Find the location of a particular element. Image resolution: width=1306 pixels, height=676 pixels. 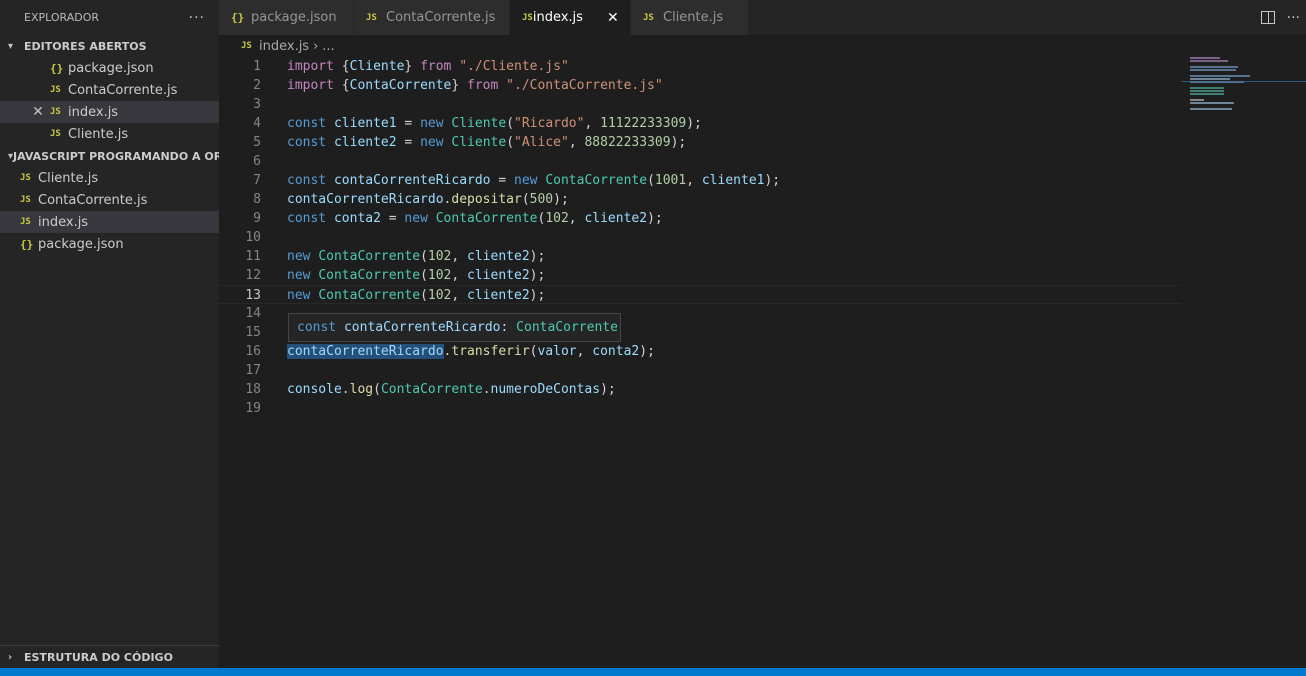

code-text: import {Cliente} from "./Cliente.js" is located at coordinates (428, 66).